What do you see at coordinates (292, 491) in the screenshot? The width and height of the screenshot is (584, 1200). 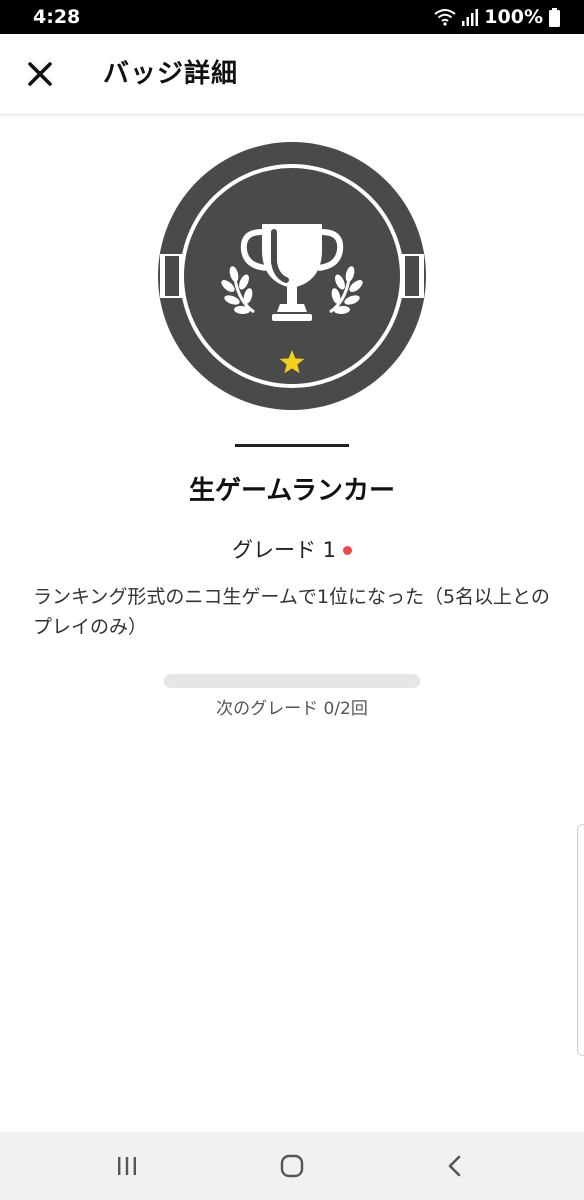 I see `badge-name: 生ゲームランカー` at bounding box center [292, 491].